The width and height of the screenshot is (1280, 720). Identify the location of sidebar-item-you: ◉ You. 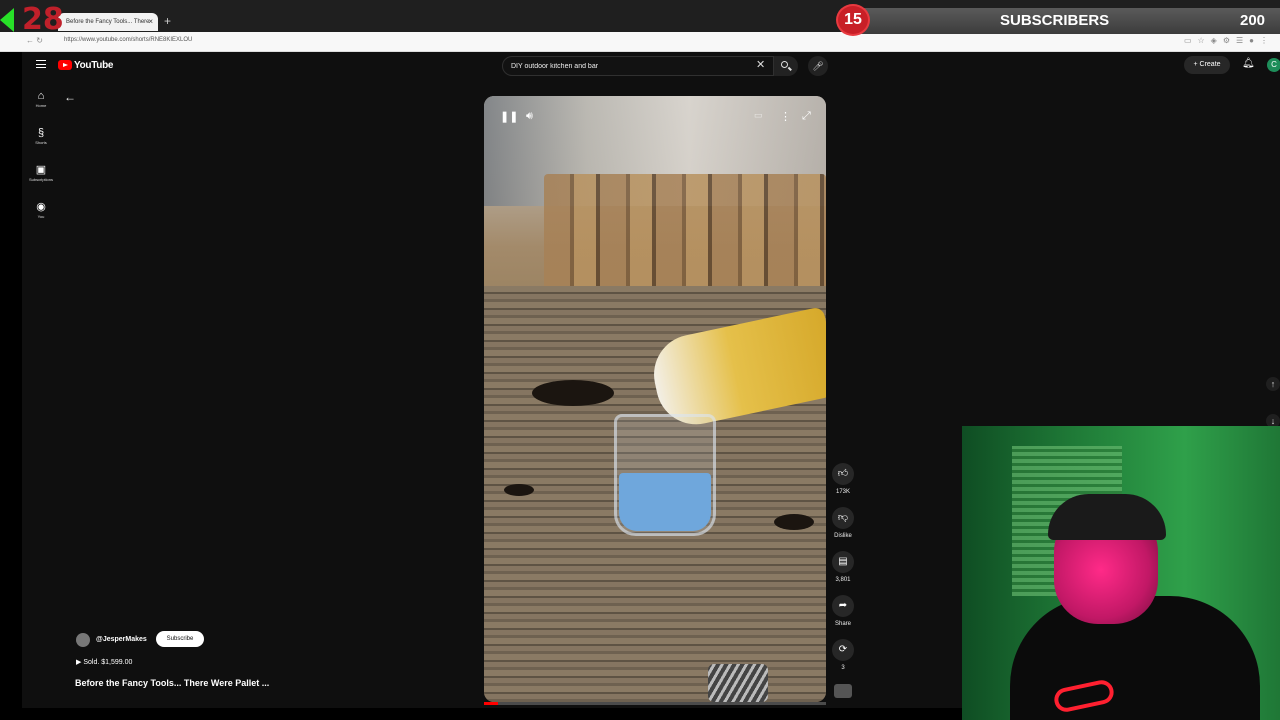
(41, 209).